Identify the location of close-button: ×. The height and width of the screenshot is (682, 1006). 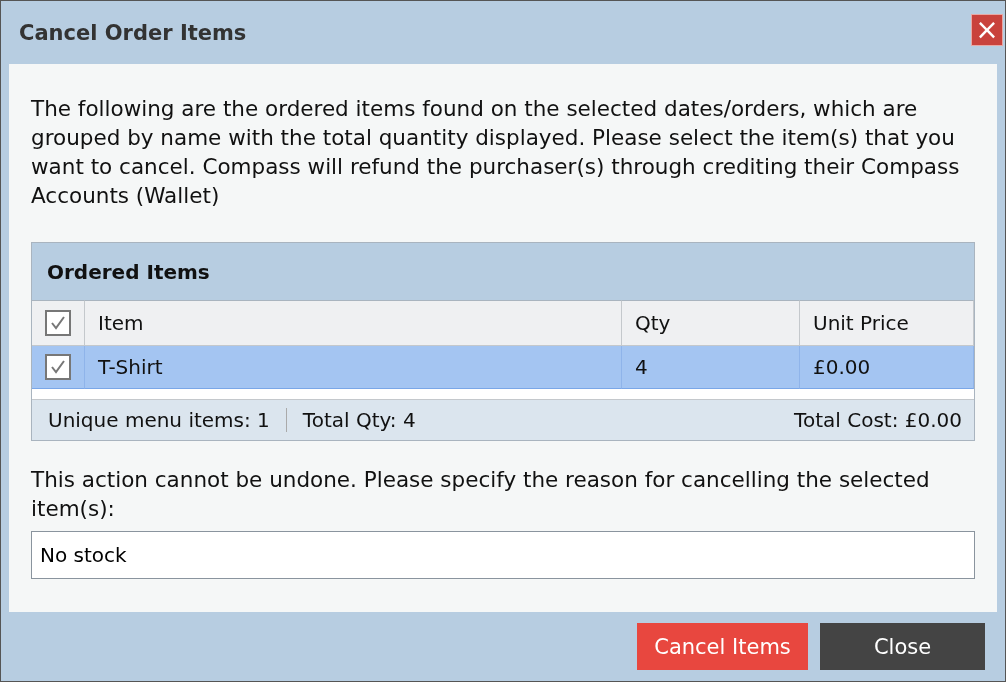
(987, 29).